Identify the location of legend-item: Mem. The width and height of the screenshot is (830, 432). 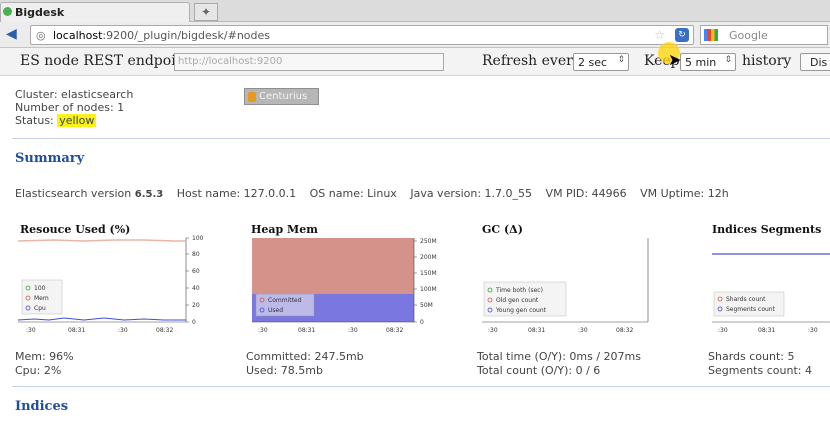
(41, 298).